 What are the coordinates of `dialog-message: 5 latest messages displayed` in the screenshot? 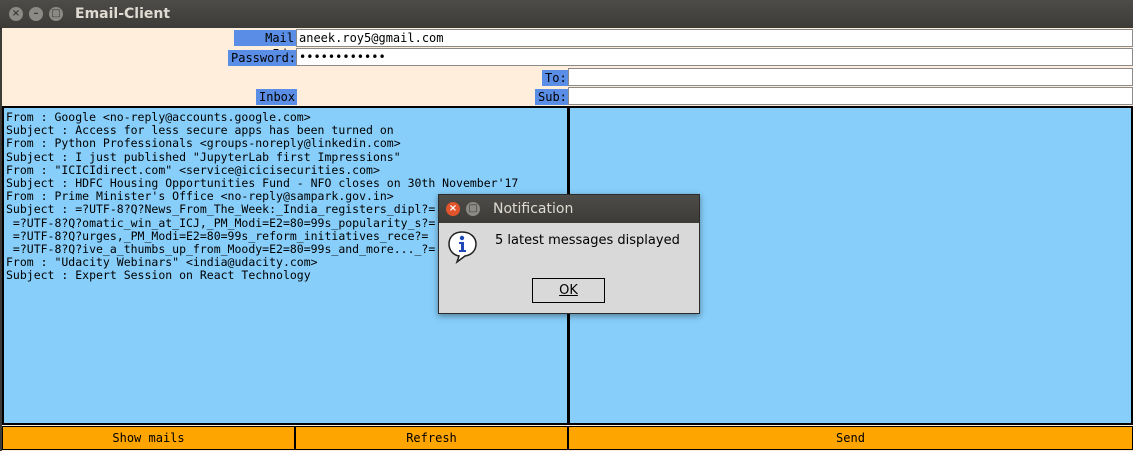 It's located at (587, 240).